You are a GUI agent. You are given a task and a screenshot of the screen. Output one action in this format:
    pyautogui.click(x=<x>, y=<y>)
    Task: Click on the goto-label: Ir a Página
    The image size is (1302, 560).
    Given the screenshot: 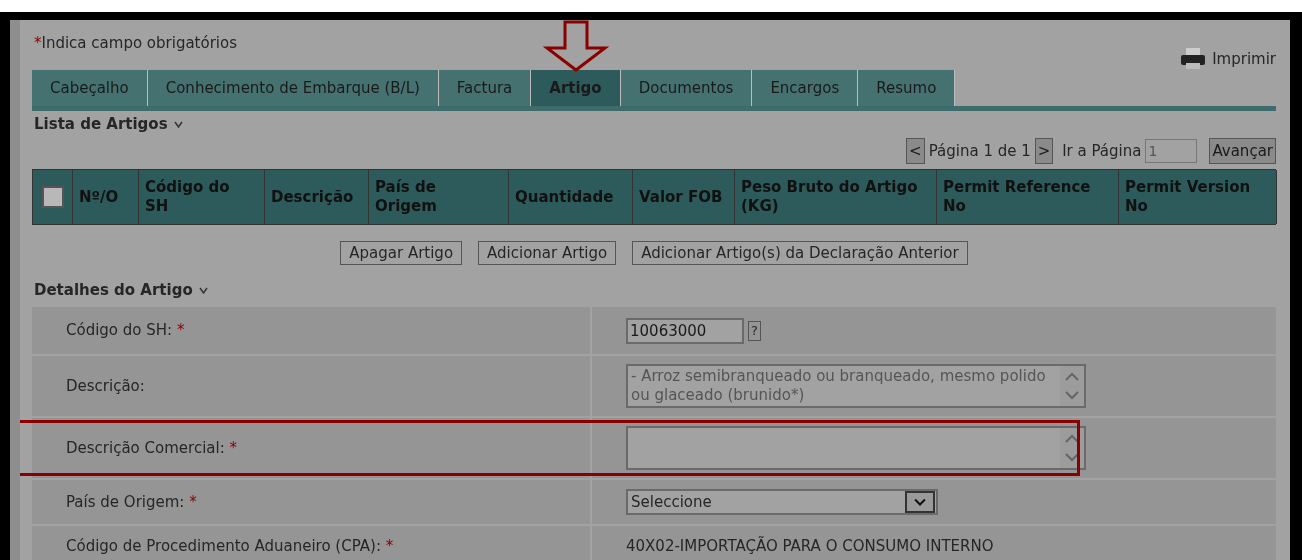 What is the action you would take?
    pyautogui.click(x=1101, y=151)
    